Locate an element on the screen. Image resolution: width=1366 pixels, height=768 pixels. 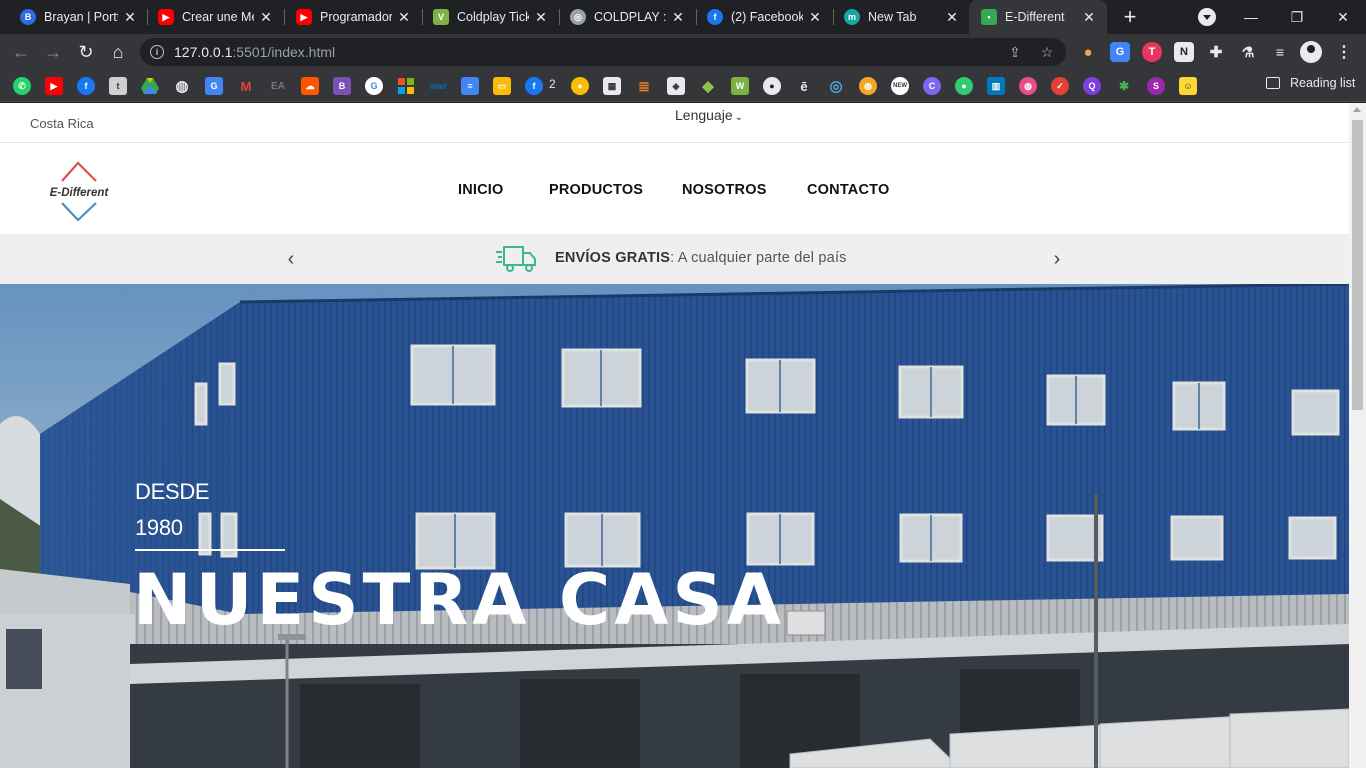
trello-icon: ▥ is located at coordinates (996, 86).